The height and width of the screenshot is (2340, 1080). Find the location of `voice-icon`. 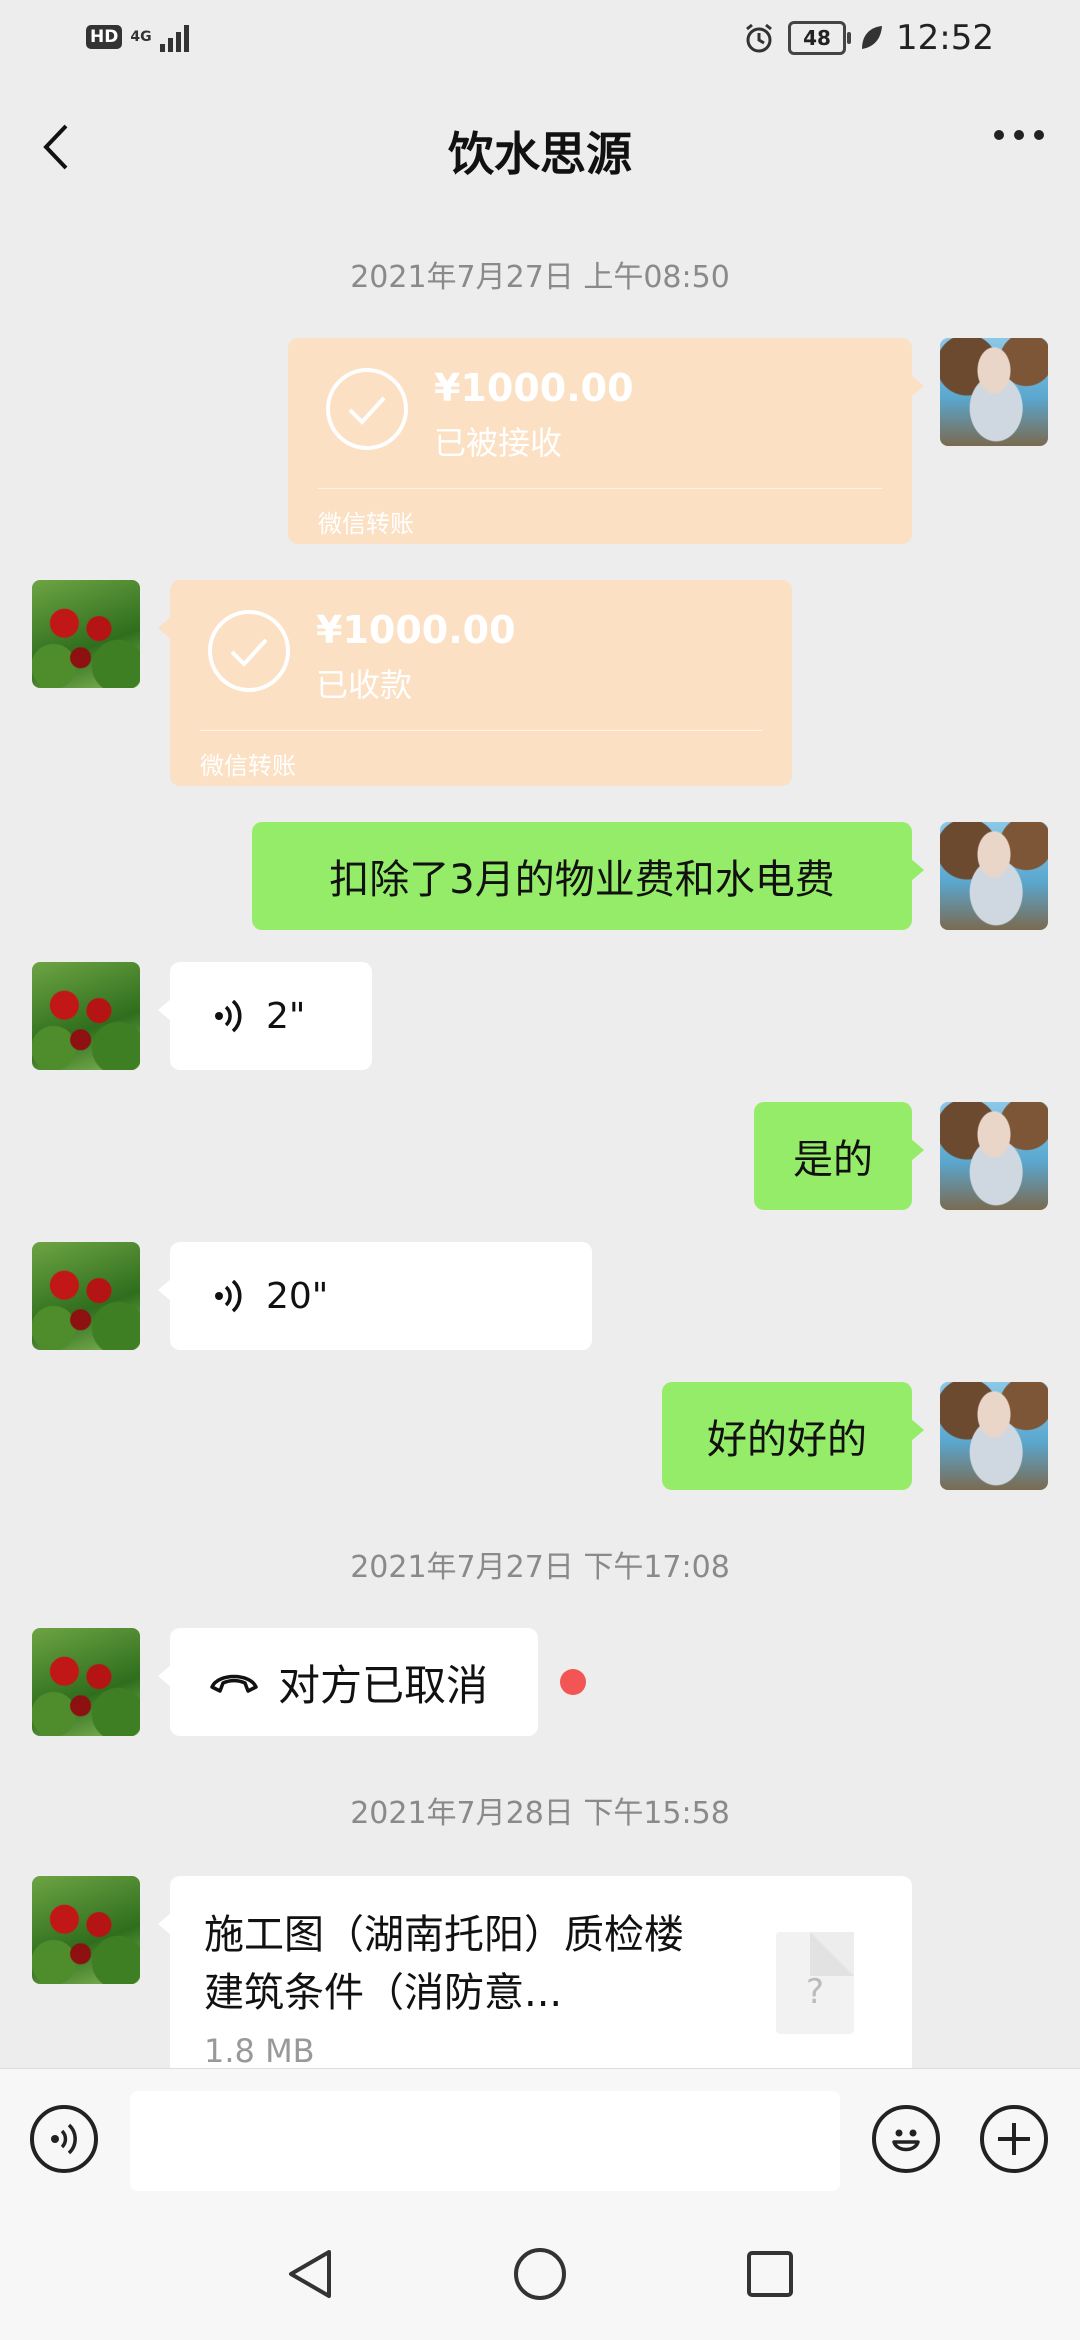

voice-icon is located at coordinates (64, 2139).